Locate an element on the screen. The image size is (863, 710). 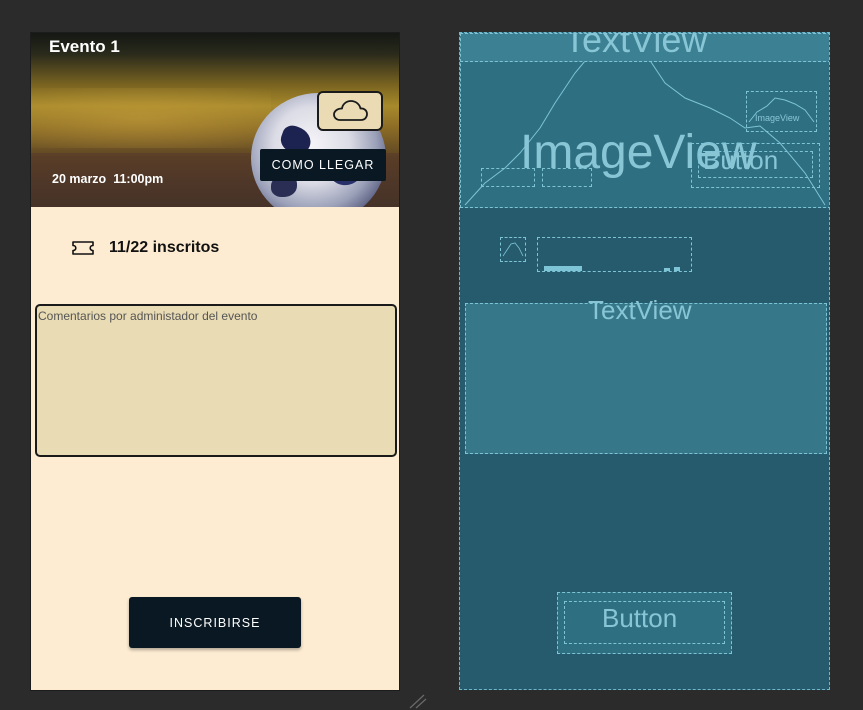
blueprint-title-label: TextView is located at coordinates (636, 46).